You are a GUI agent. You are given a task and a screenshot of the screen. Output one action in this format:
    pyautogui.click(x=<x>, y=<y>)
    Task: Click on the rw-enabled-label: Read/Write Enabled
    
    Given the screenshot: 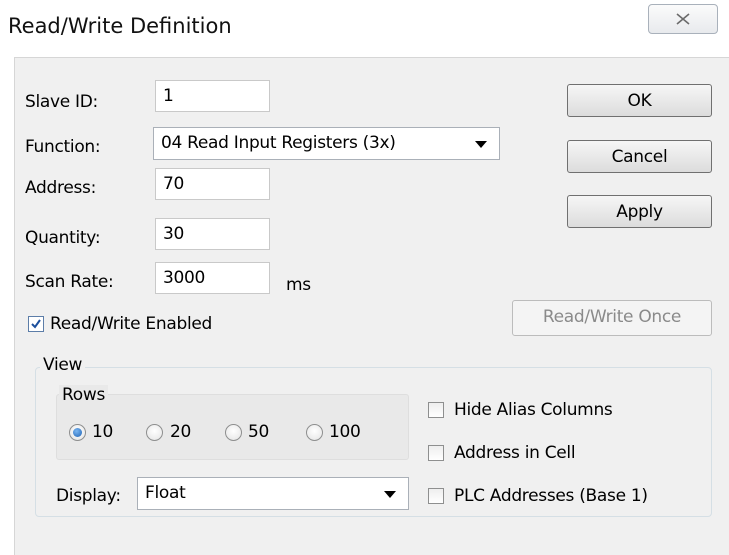 What is the action you would take?
    pyautogui.click(x=131, y=324)
    